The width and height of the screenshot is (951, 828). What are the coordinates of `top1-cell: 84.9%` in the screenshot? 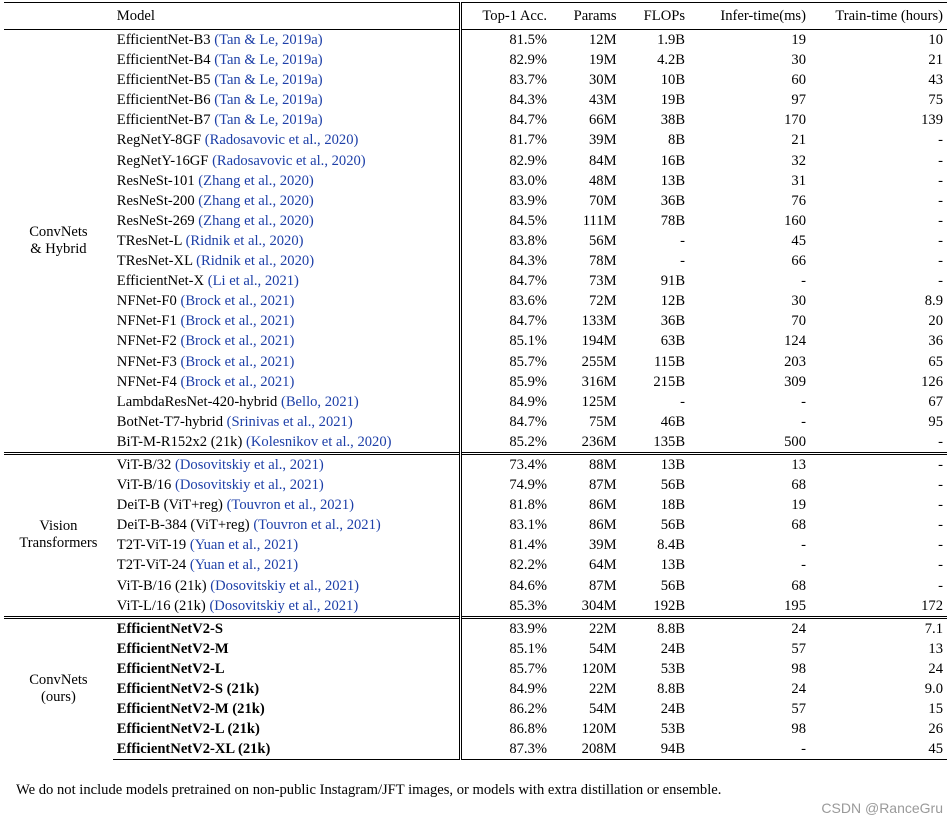 It's located at (505, 689).